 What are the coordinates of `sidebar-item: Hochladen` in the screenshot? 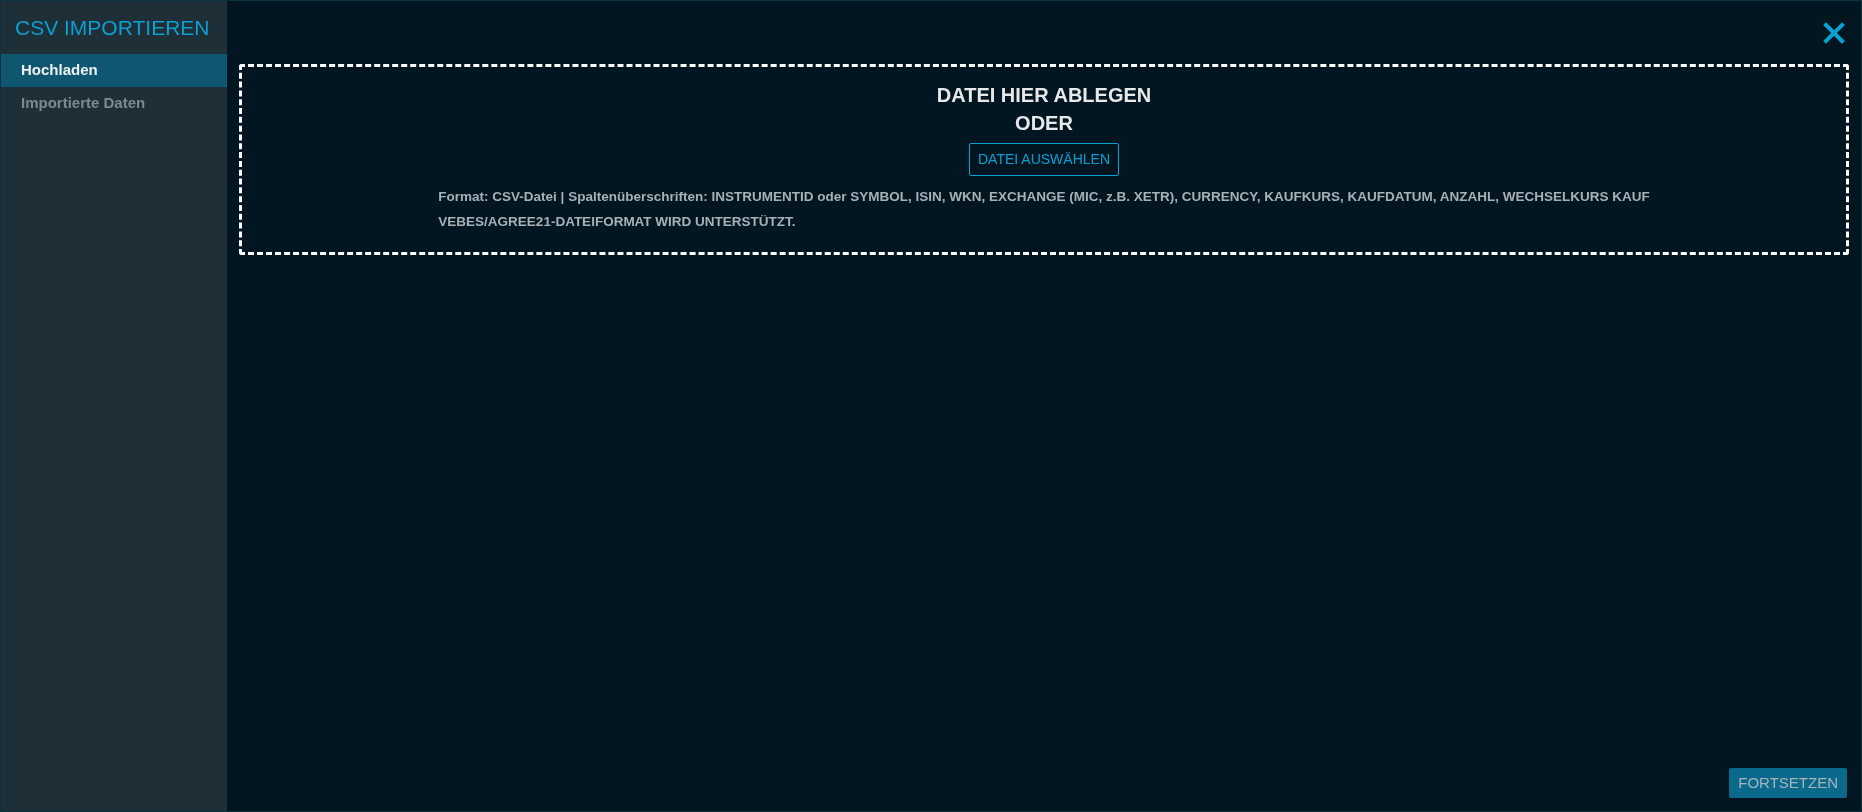 It's located at (114, 70).